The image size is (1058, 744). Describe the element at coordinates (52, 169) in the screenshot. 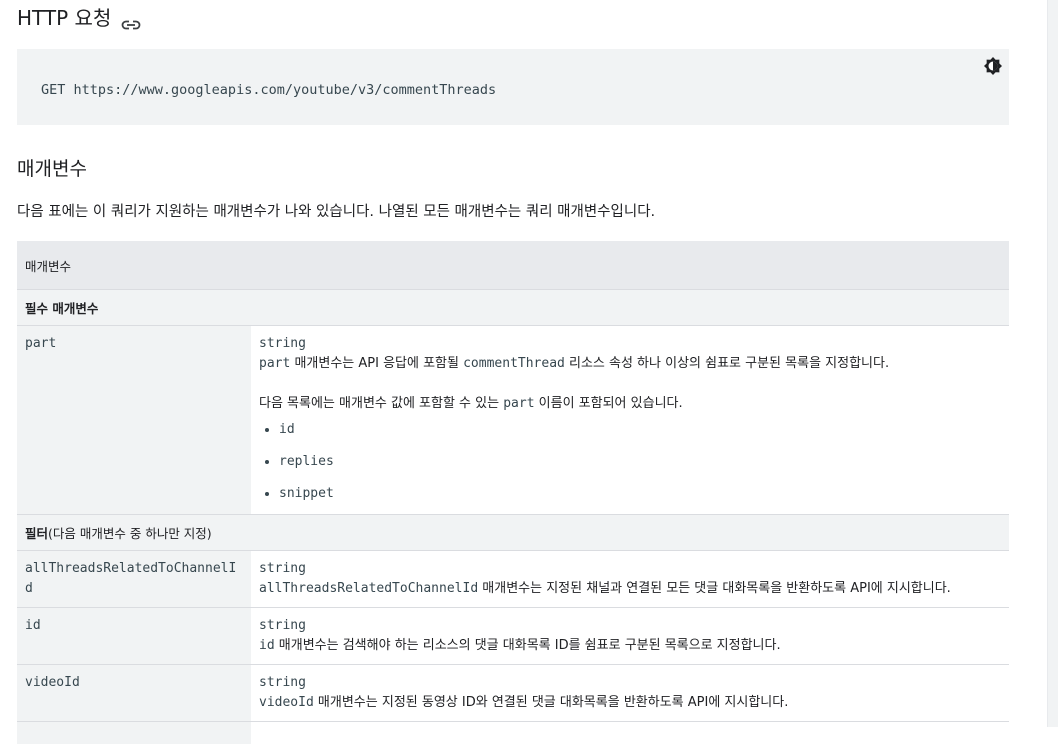

I see `parameters-heading: 매개변수` at that location.